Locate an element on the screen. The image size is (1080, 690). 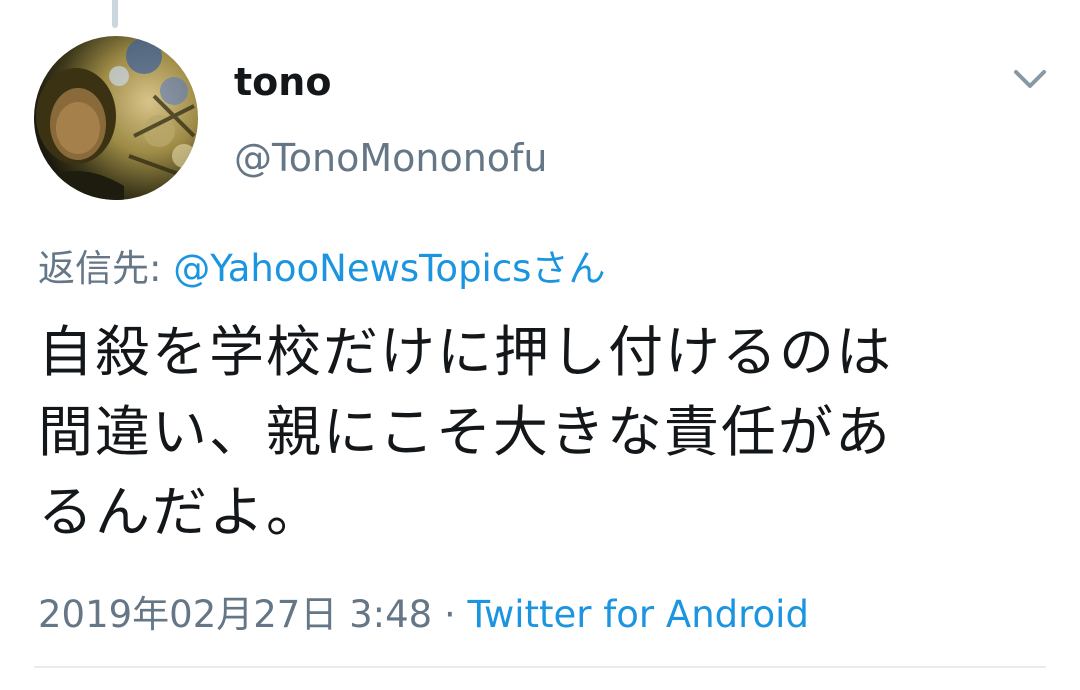
user-handle: @TonoMononofu is located at coordinates (391, 158).